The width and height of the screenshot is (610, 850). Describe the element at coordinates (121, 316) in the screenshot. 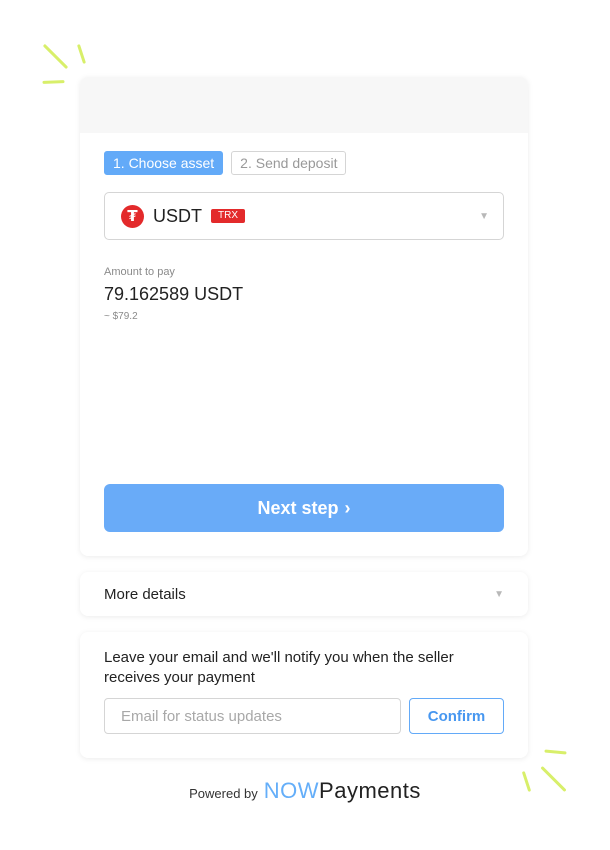

I see `amount-fiat-value: ~ $79.2` at that location.